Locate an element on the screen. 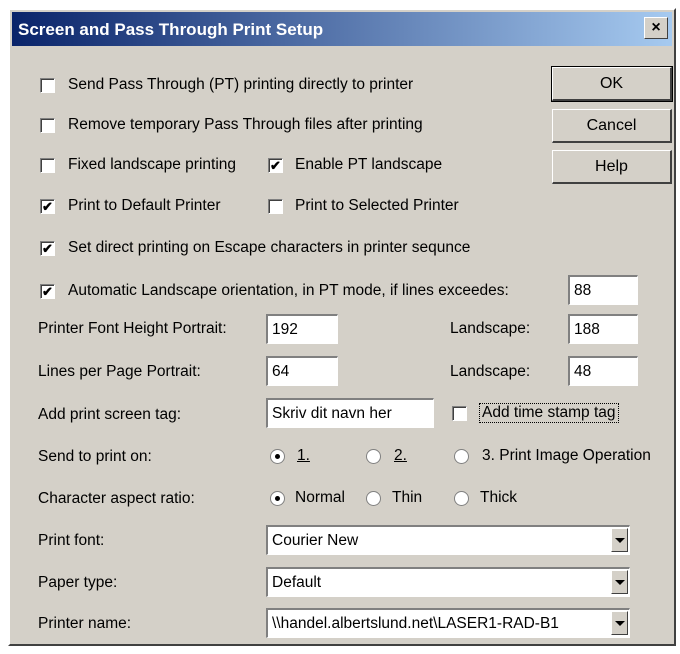 The height and width of the screenshot is (654, 680). aspect-option-thick: Thick is located at coordinates (499, 497).